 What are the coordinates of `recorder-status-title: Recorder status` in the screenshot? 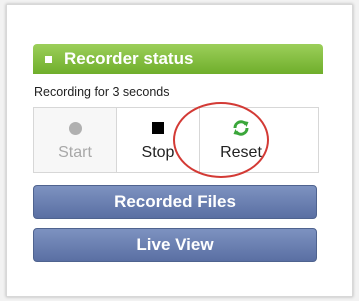 It's located at (129, 58).